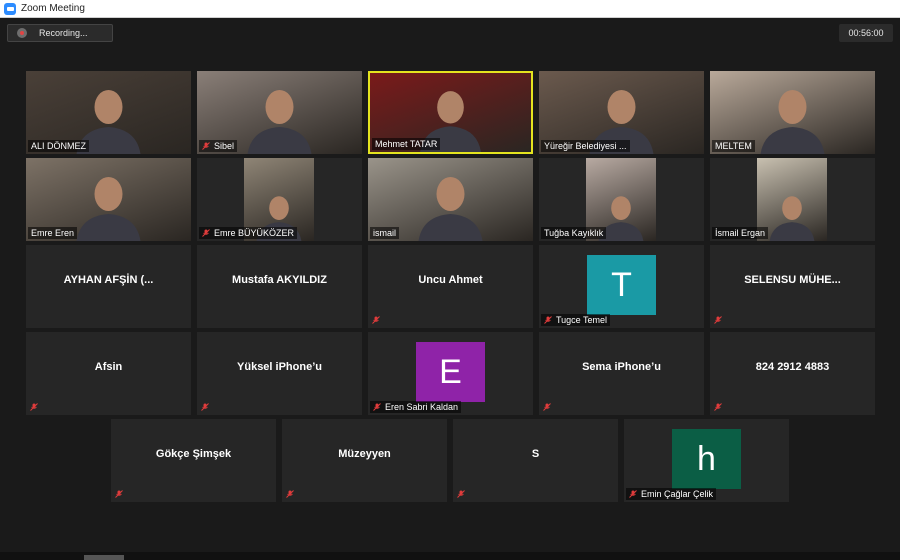 The height and width of the screenshot is (560, 900). I want to click on participant-name-label: Sibel, so click(218, 146).